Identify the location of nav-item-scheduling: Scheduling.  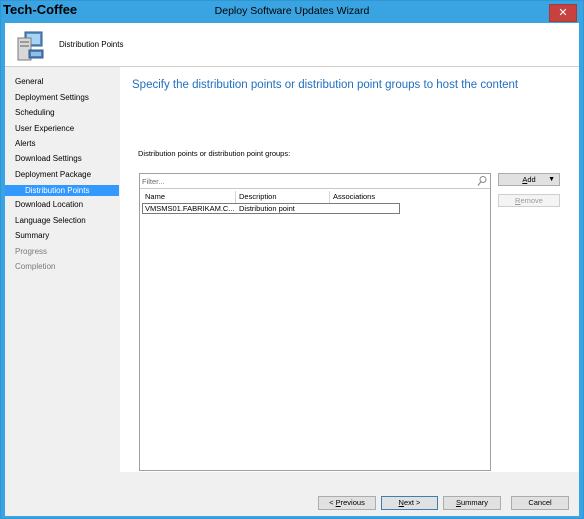
(35, 112).